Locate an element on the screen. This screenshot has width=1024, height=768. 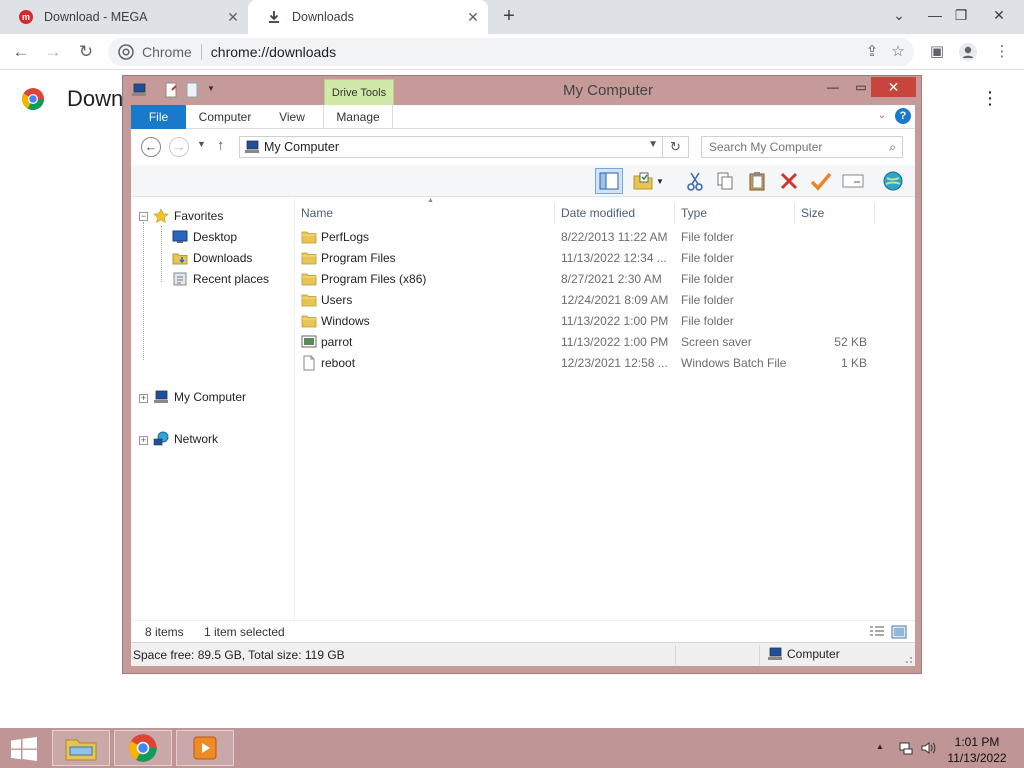
recent-locations-button: ▼ is located at coordinates (201, 144).